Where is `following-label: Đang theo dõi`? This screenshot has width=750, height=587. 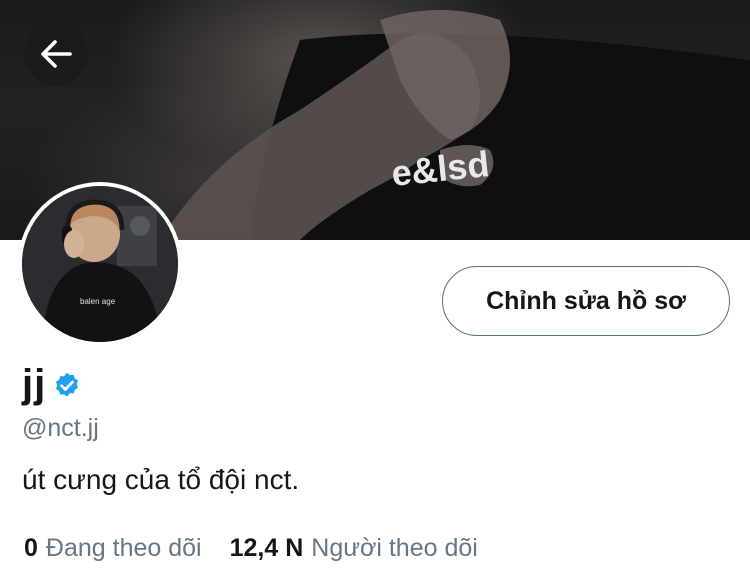
following-label: Đang theo dõi is located at coordinates (123, 548).